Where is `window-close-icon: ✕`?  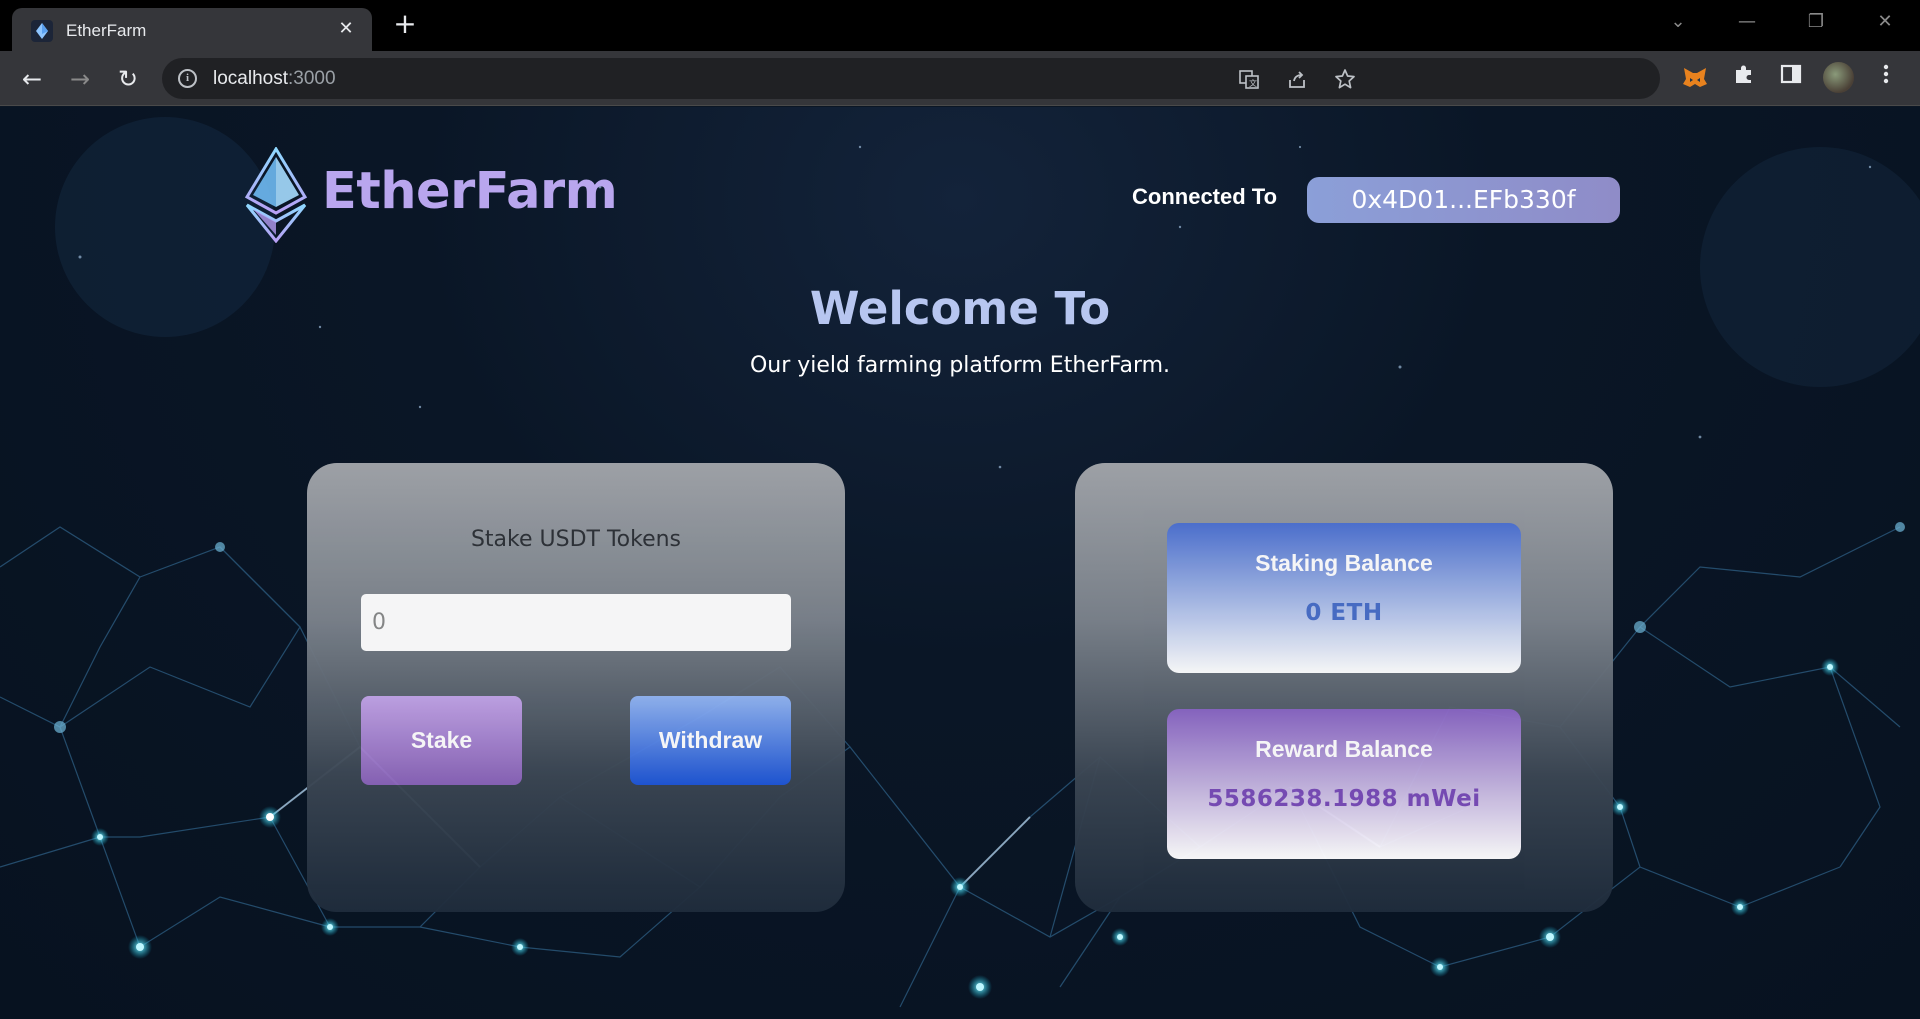 window-close-icon: ✕ is located at coordinates (1885, 22).